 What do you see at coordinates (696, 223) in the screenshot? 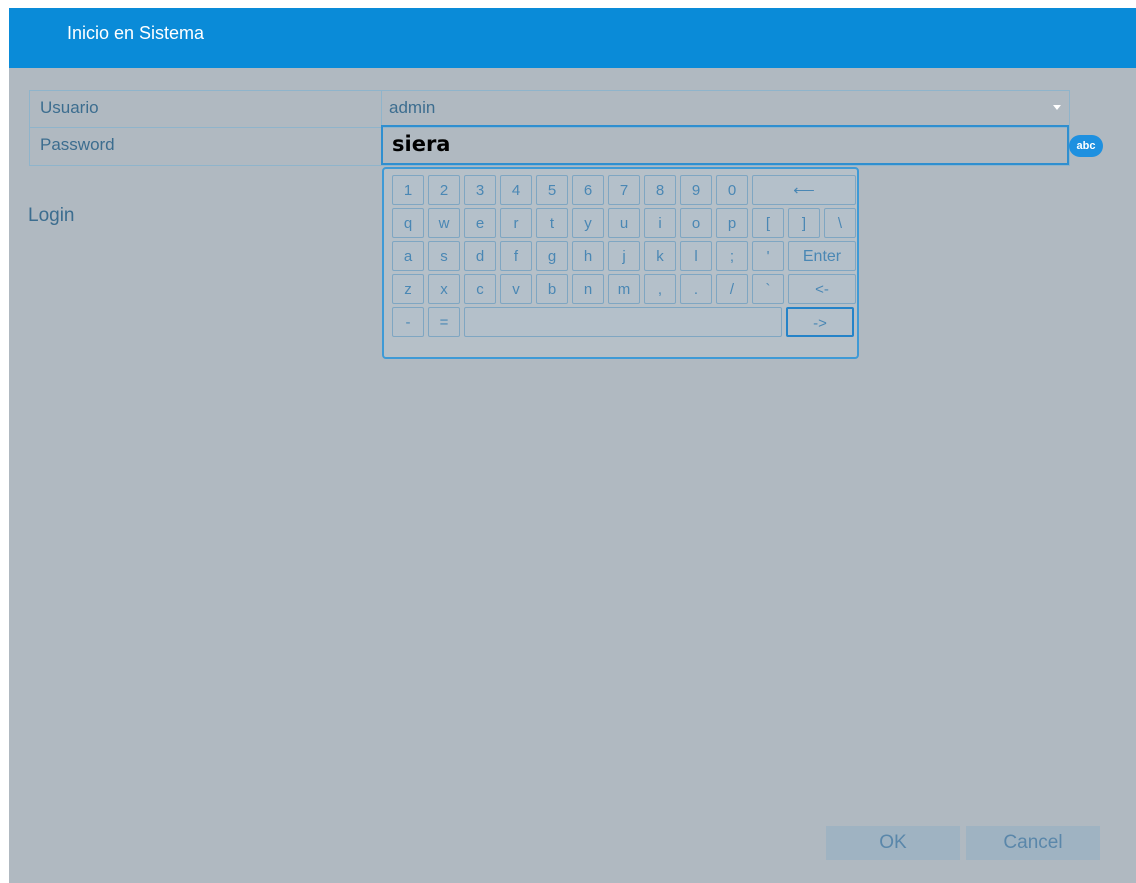
I see `key-o: o` at bounding box center [696, 223].